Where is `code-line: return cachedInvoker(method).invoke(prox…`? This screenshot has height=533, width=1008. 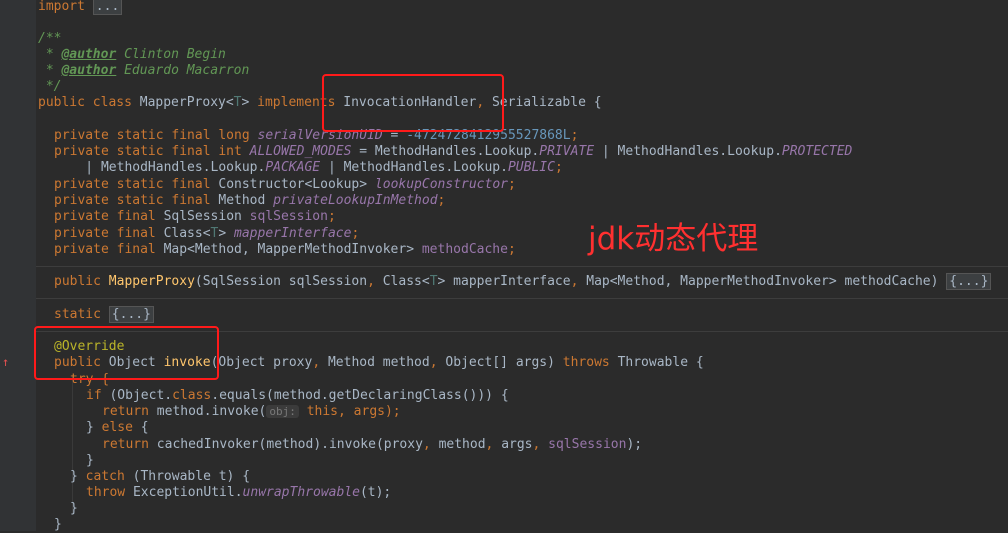 code-line: return cachedInvoker(method).invoke(prox… is located at coordinates (372, 444).